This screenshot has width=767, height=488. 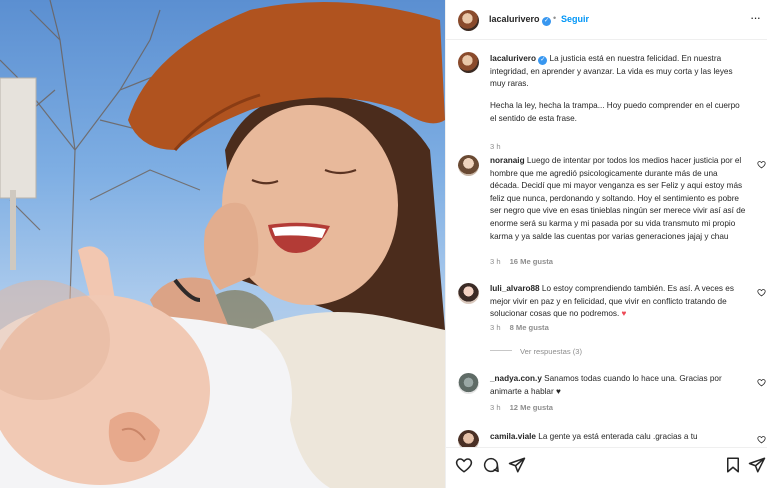 I want to click on author-avatar, so click(x=468, y=20).